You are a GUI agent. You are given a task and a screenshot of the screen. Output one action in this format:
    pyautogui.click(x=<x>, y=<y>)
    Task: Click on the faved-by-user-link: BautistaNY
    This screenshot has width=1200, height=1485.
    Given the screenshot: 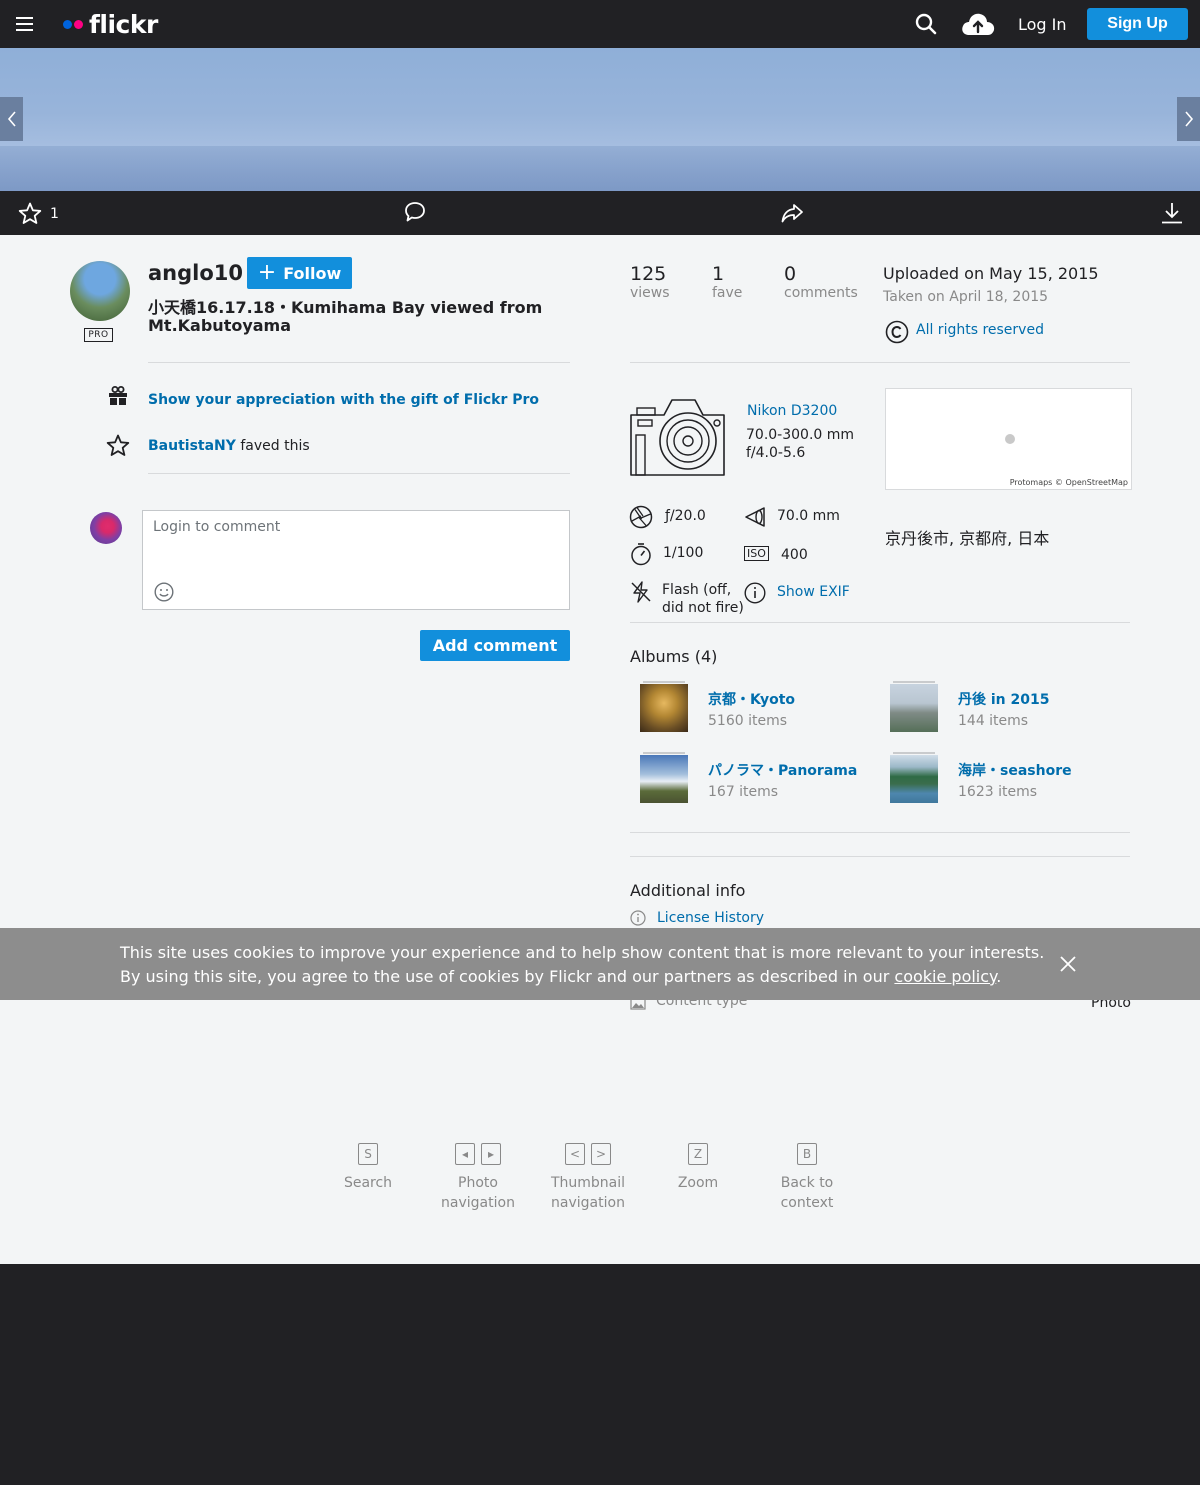 What is the action you would take?
    pyautogui.click(x=192, y=446)
    